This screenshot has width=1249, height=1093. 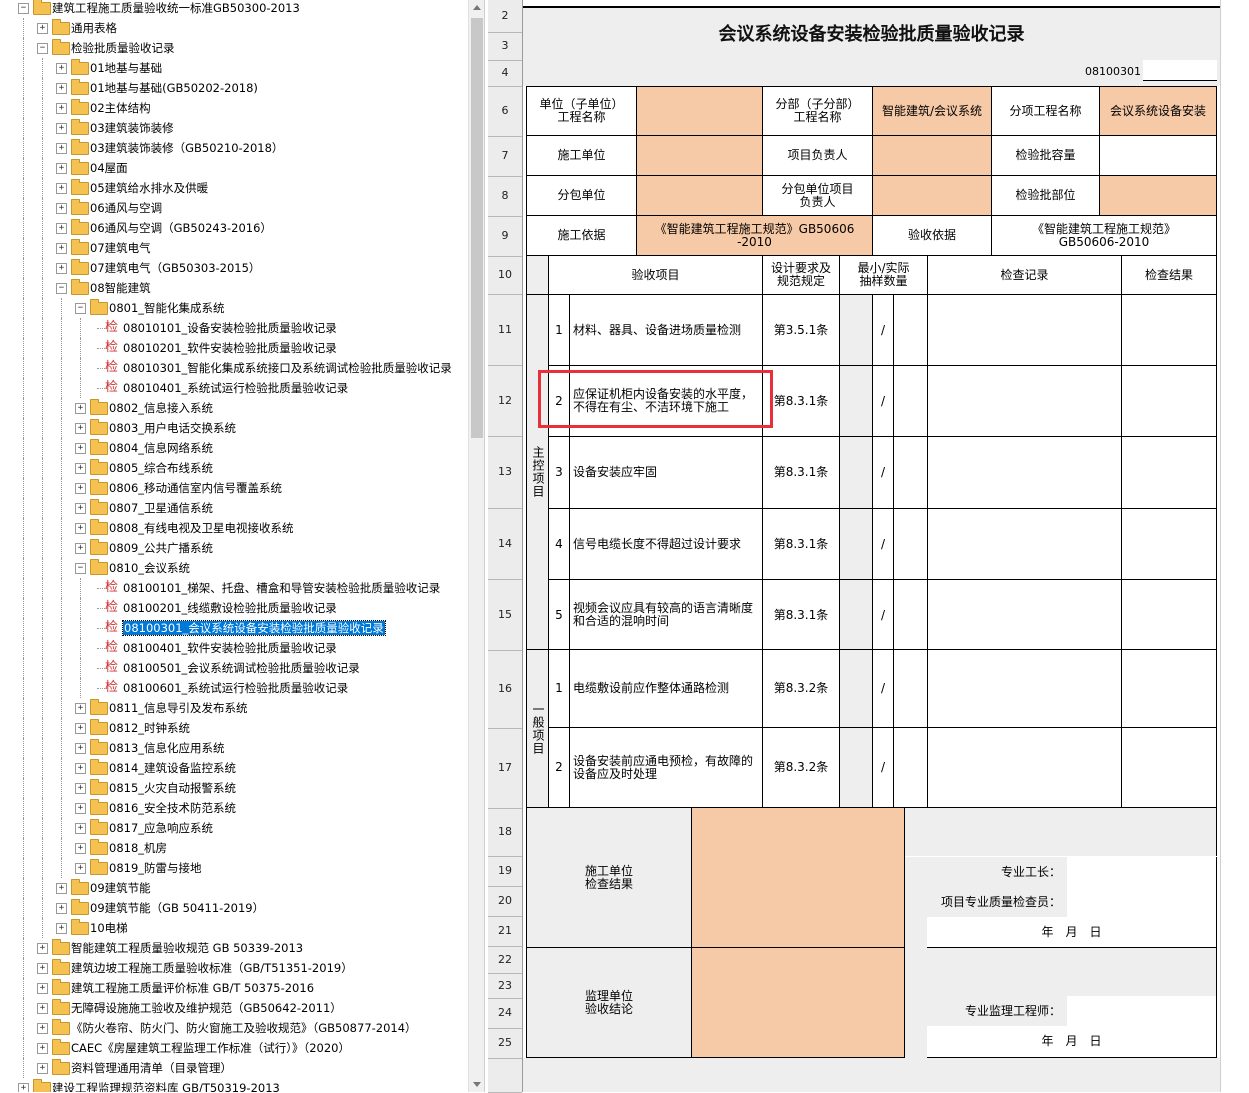 I want to click on tree-item-label: 08100601_系统试运行检验批质量验收记录, so click(x=235, y=688).